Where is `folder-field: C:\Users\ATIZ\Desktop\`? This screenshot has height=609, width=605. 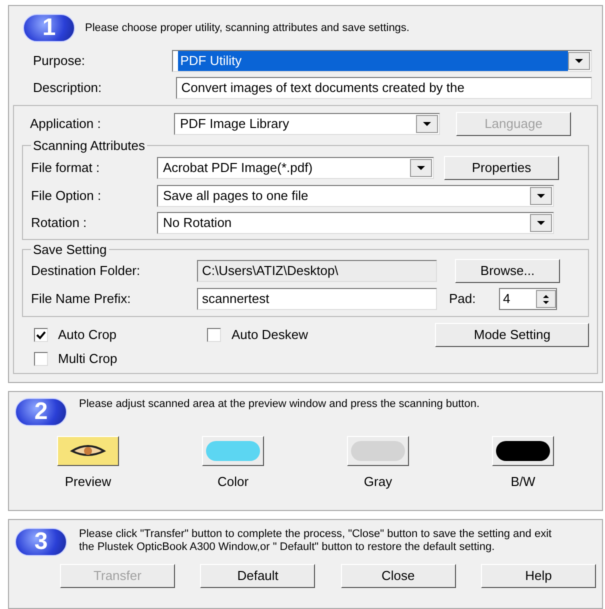
folder-field: C:\Users\ATIZ\Desktop\ is located at coordinates (317, 271).